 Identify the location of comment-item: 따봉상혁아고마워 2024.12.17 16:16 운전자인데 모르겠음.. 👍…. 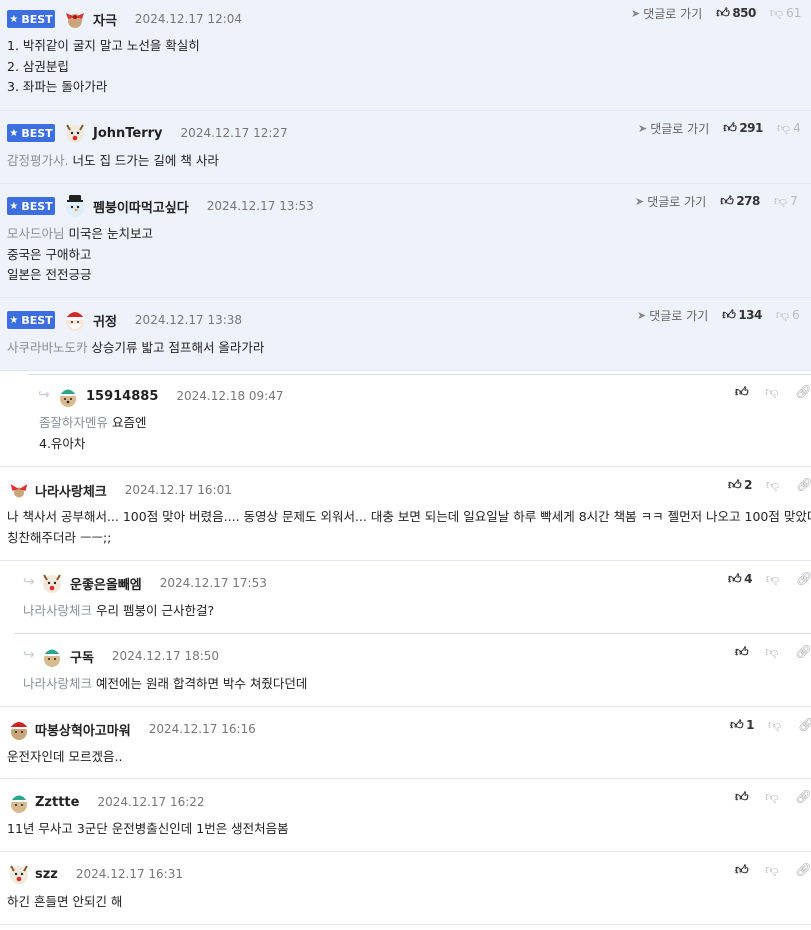
(405, 743).